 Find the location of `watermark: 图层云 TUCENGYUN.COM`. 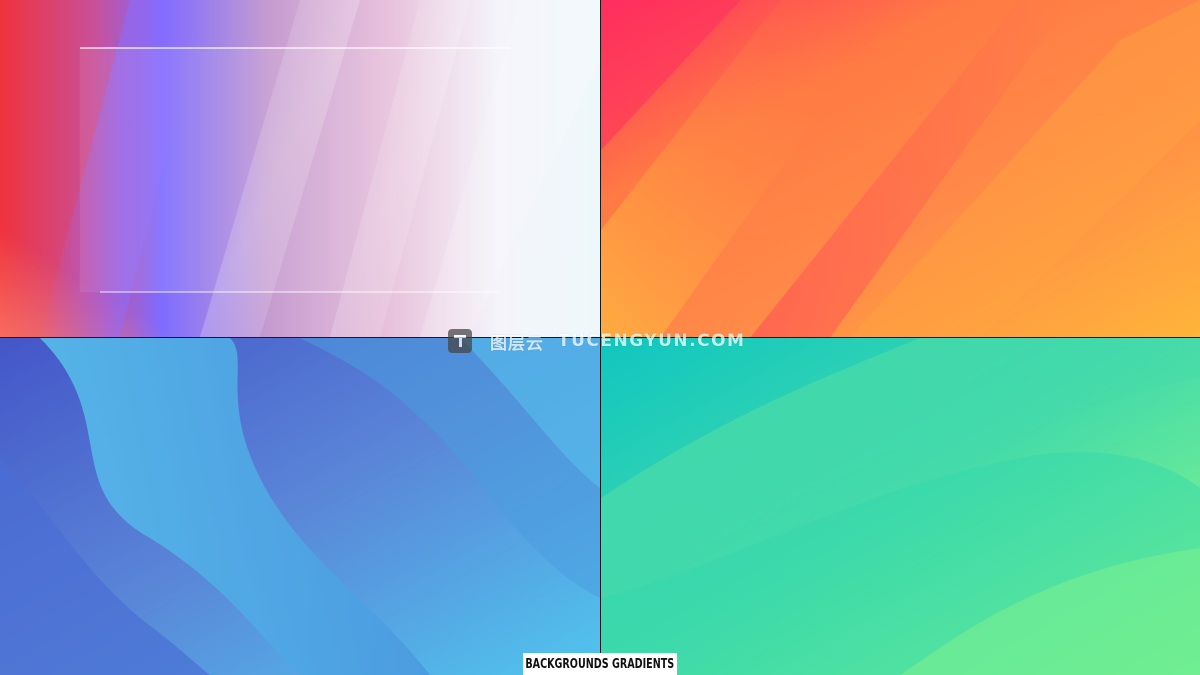

watermark: 图层云 TUCENGYUN.COM is located at coordinates (596, 341).